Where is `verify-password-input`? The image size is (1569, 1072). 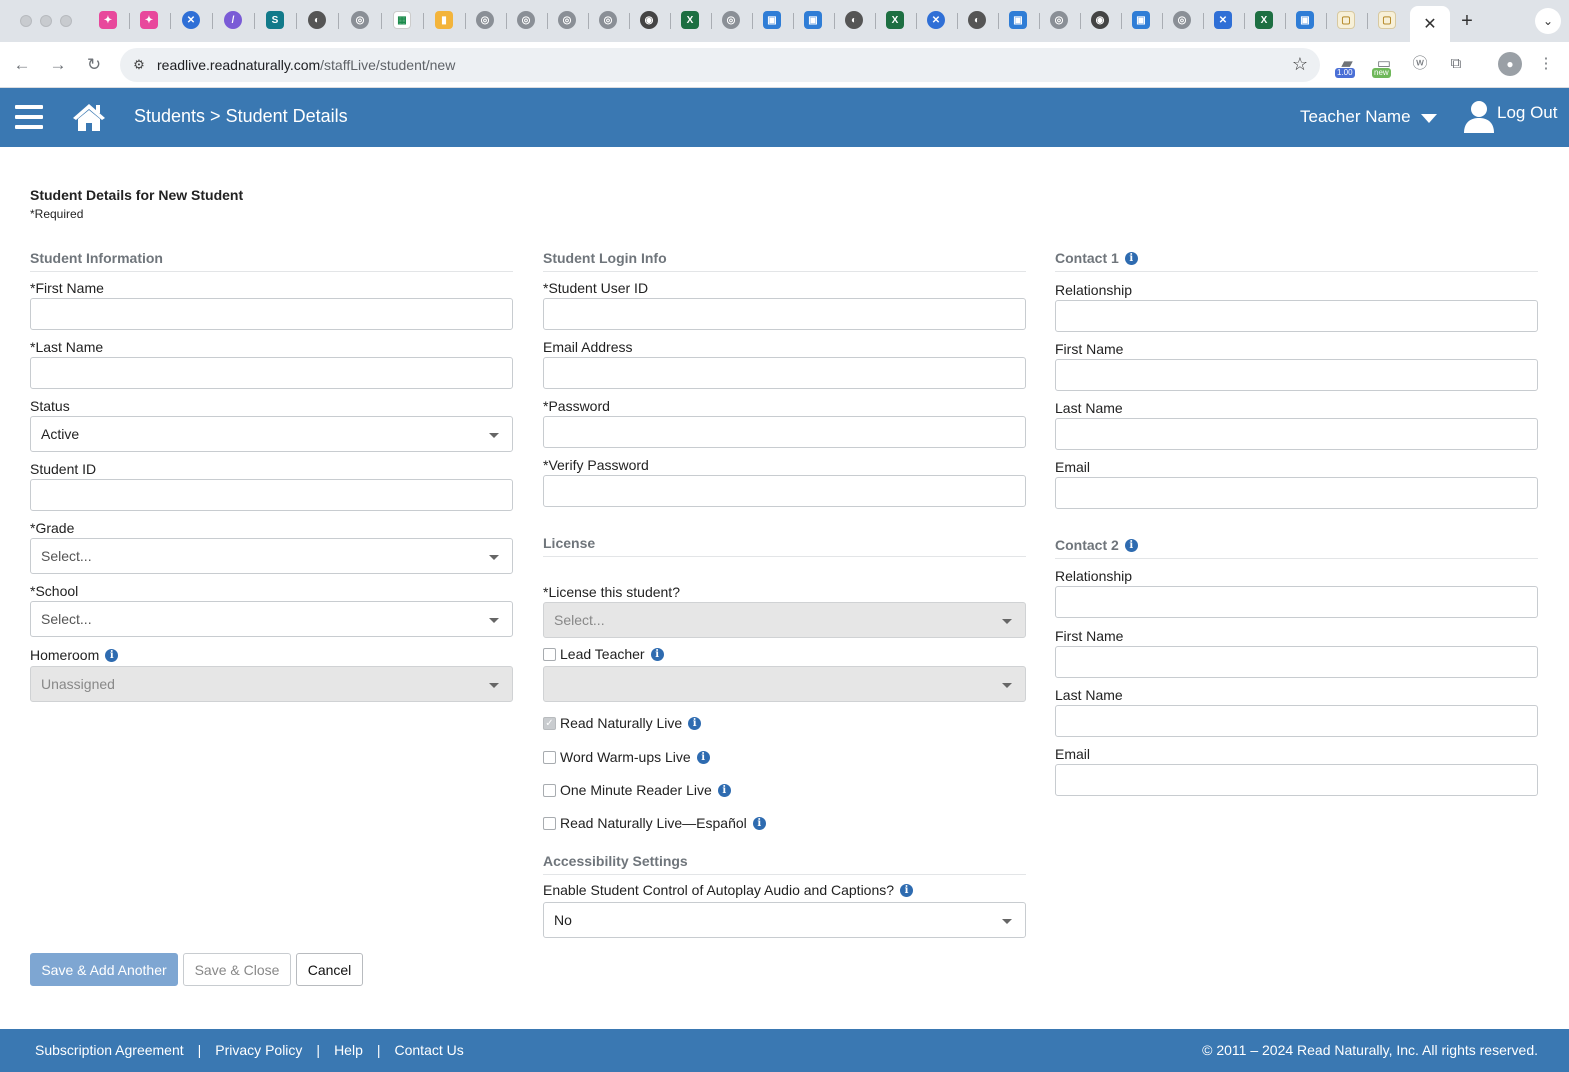 verify-password-input is located at coordinates (784, 491).